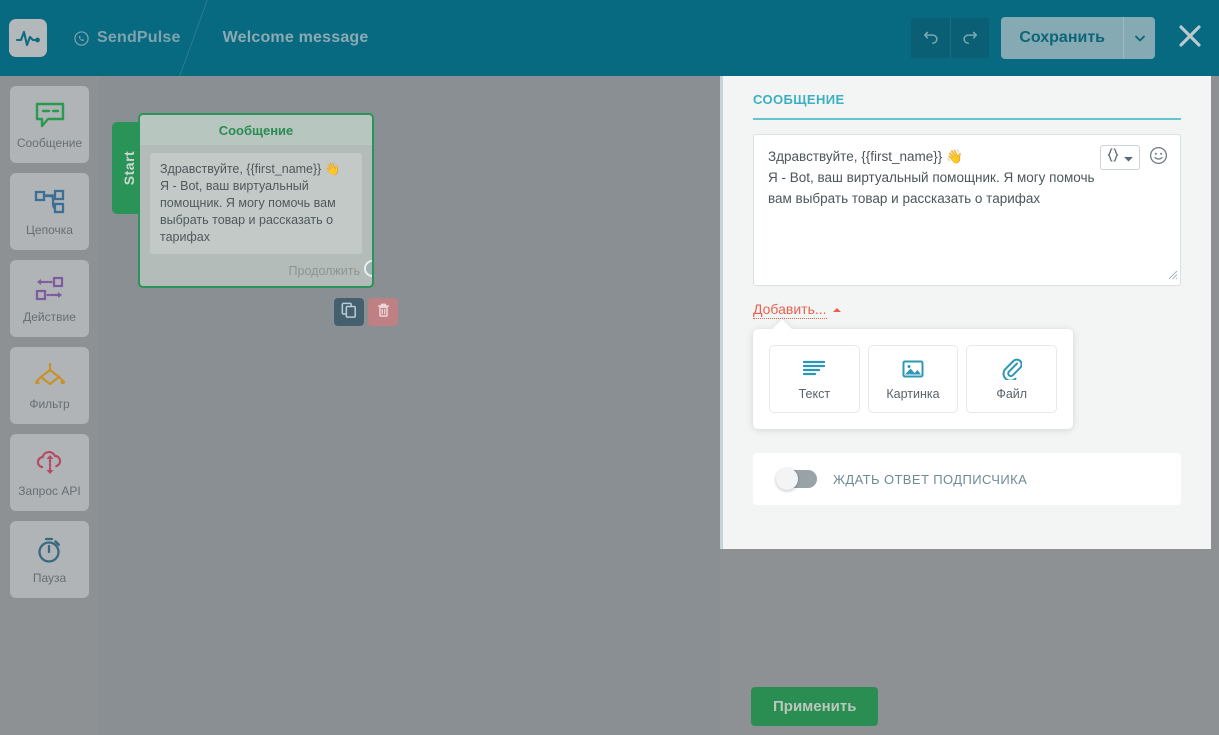 This screenshot has width=1219, height=735. I want to click on node-action-buttons, so click(366, 312).